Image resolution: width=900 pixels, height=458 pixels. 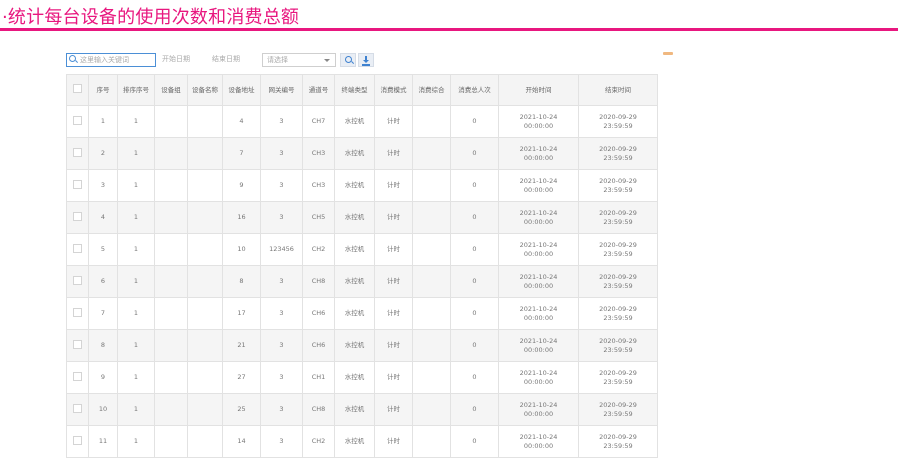 What do you see at coordinates (111, 60) in the screenshot?
I see `search-input: 这里输入关键词` at bounding box center [111, 60].